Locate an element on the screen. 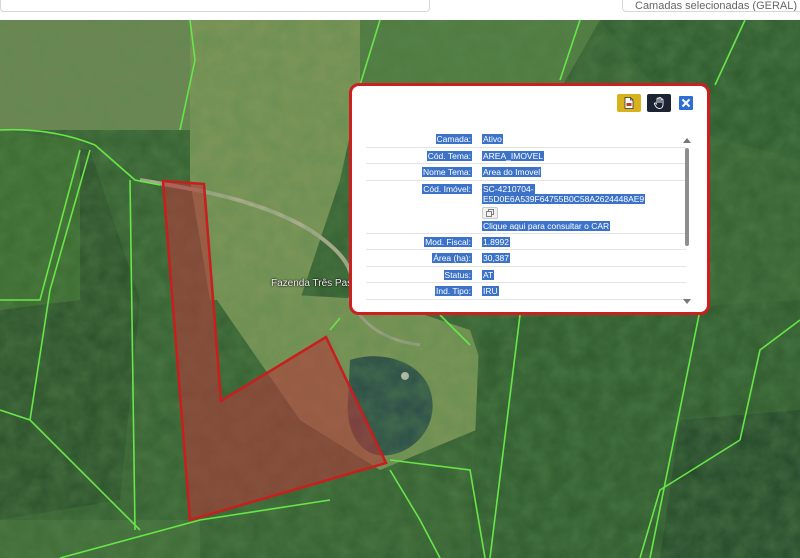 This screenshot has width=800, height=558. select-tool-button is located at coordinates (659, 103).